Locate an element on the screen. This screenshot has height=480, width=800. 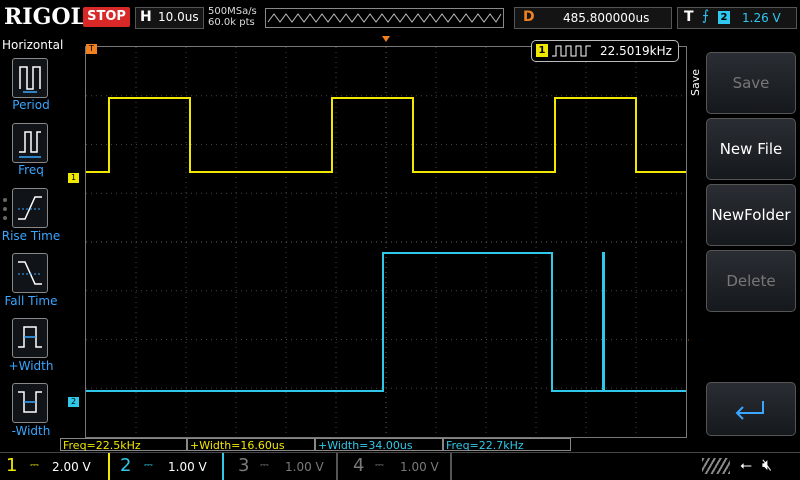
rise-time-icon is located at coordinates (30, 208).